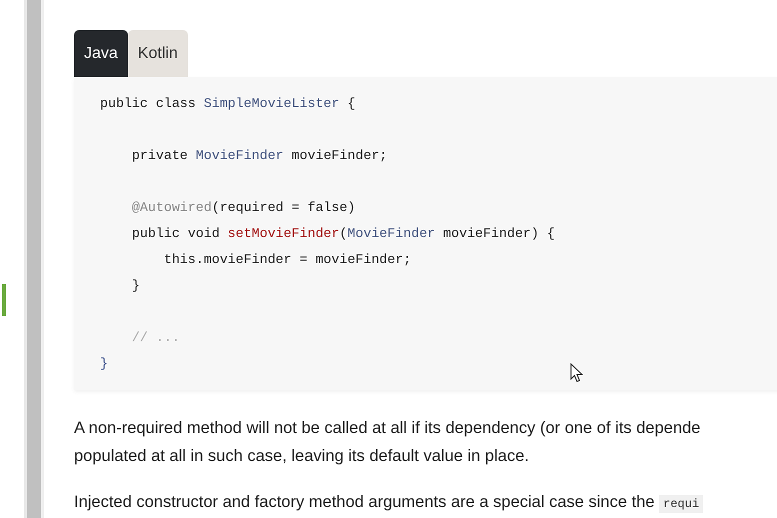  Describe the element at coordinates (243, 208) in the screenshot. I see `code-line: @Autowired(required = false)` at that location.